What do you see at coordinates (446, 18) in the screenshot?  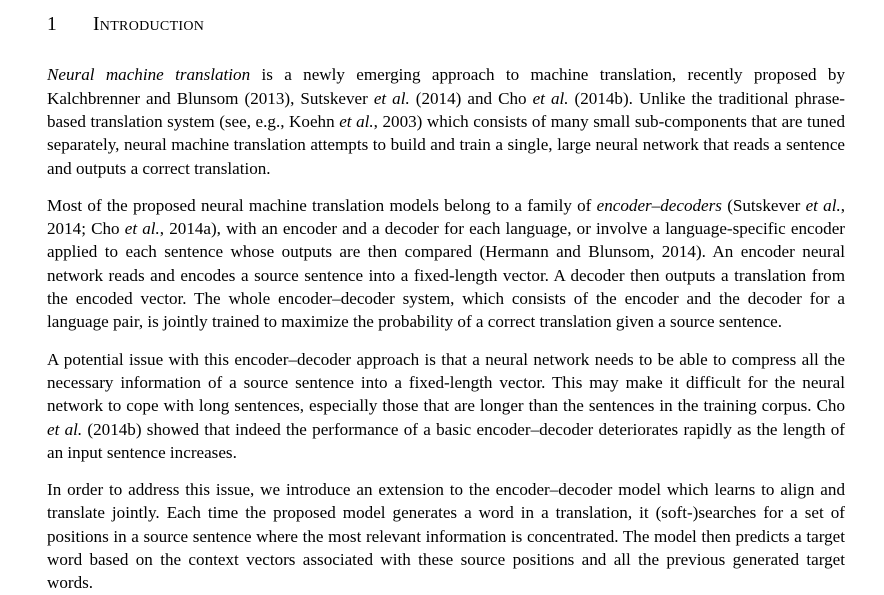 I see `section-heading: 1 Introduction` at bounding box center [446, 18].